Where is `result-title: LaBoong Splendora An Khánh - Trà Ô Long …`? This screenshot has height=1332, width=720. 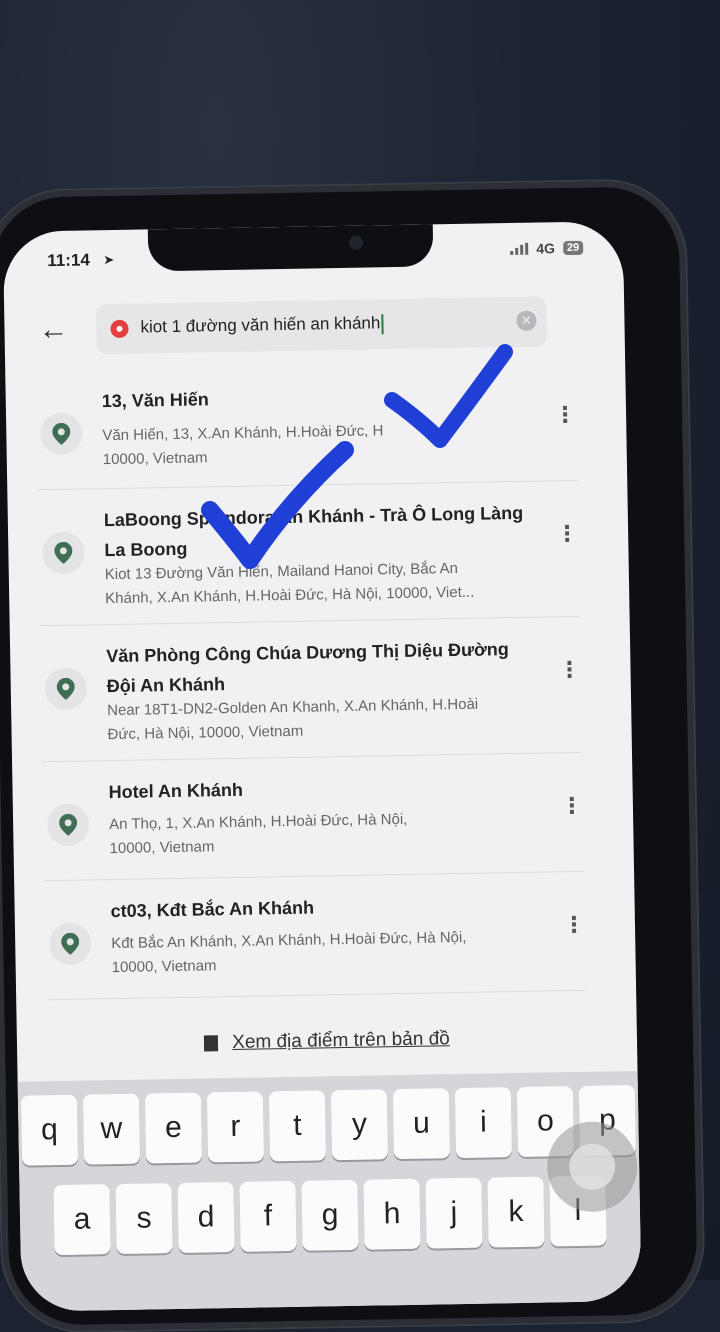
result-title: LaBoong Splendora An Khánh - Trà Ô Long … is located at coordinates (313, 531).